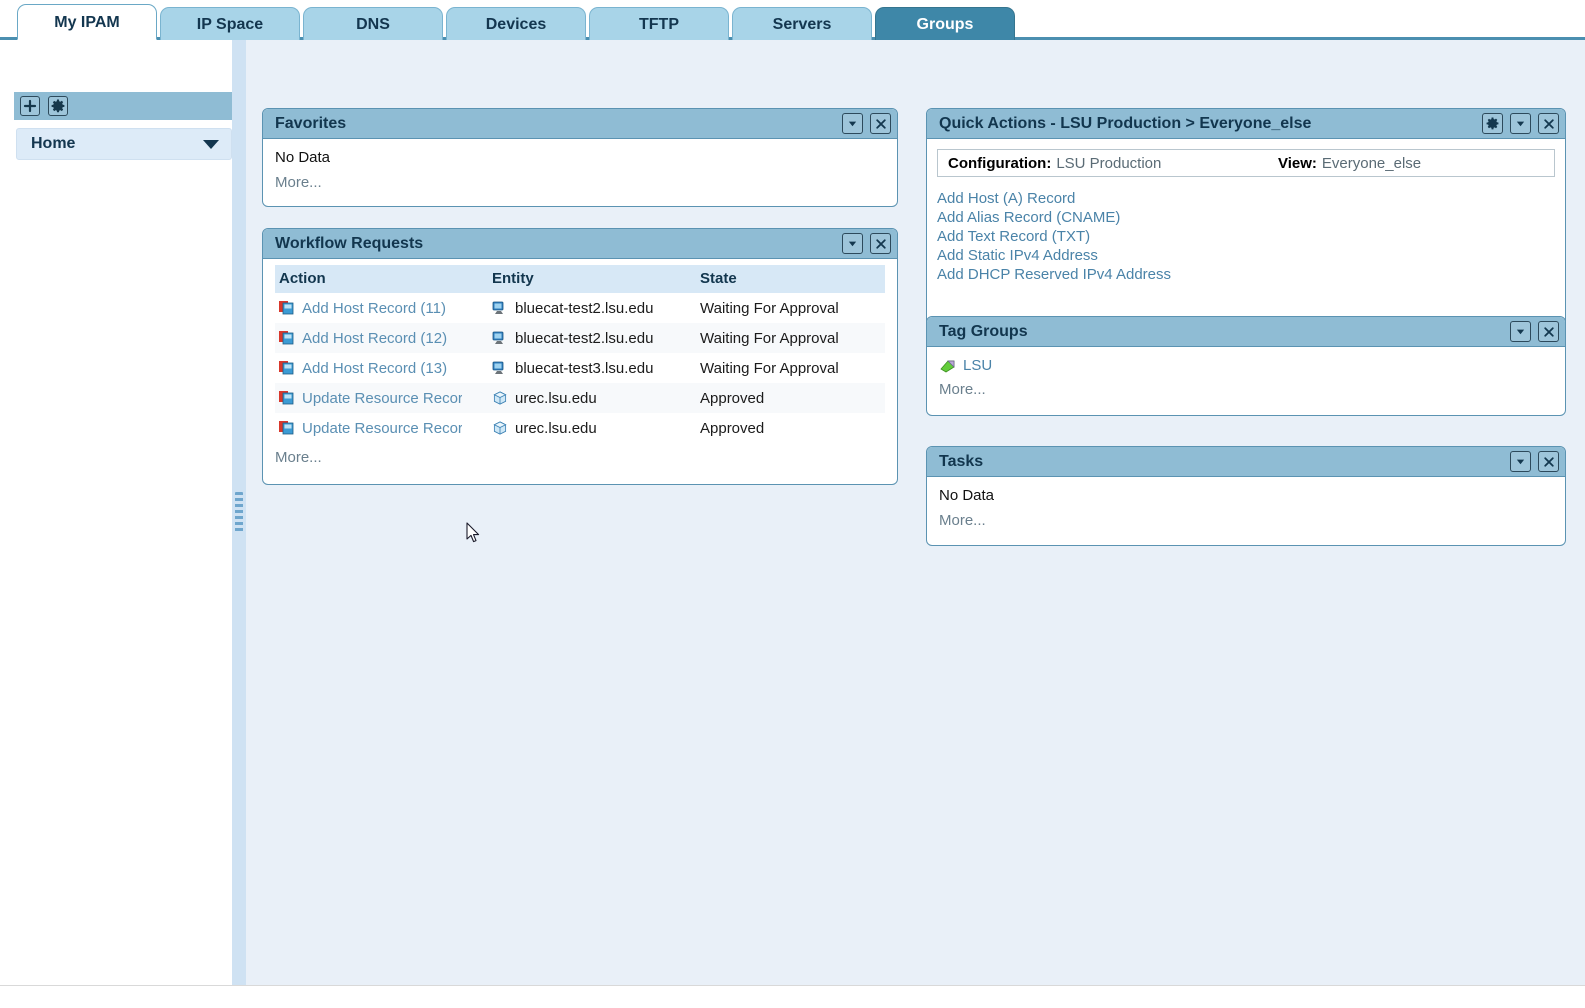  I want to click on tag-group-item: LSU, so click(1246, 365).